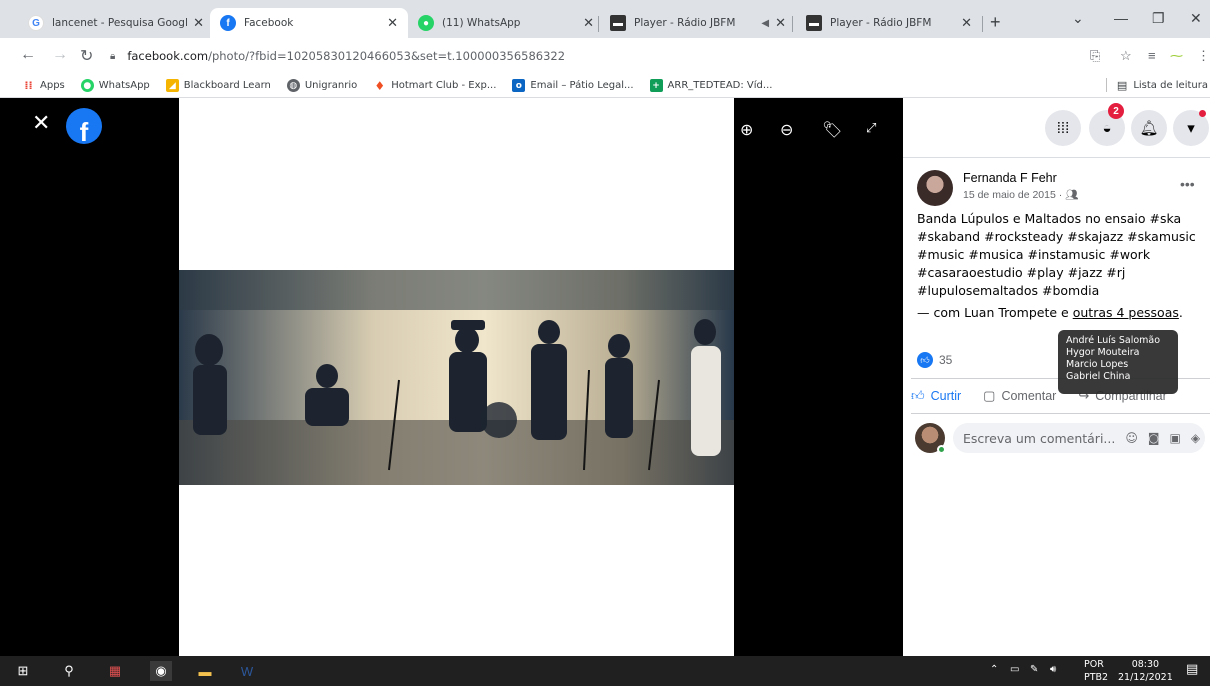 The width and height of the screenshot is (1210, 686). Describe the element at coordinates (832, 130) in the screenshot. I see `tag-icon: 🏷︎` at that location.